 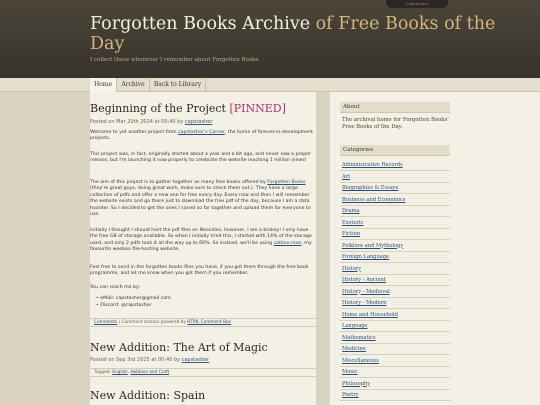 I want to click on html-comment-box-link: HTML Comment Box, so click(x=209, y=322).